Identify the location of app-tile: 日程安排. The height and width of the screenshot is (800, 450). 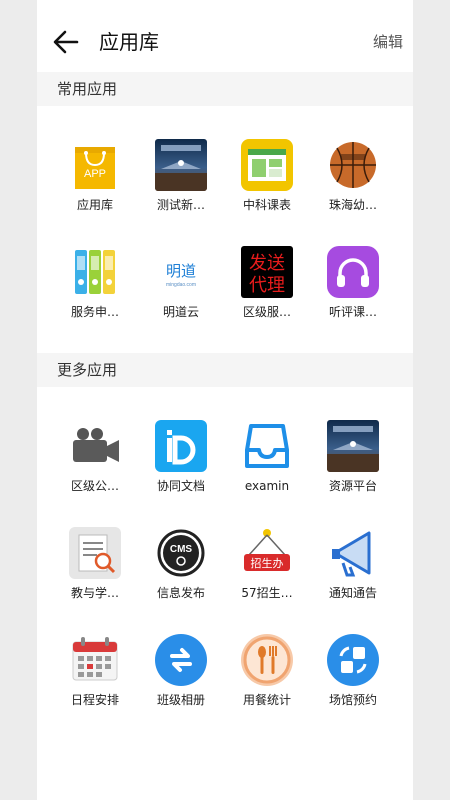
(95, 671).